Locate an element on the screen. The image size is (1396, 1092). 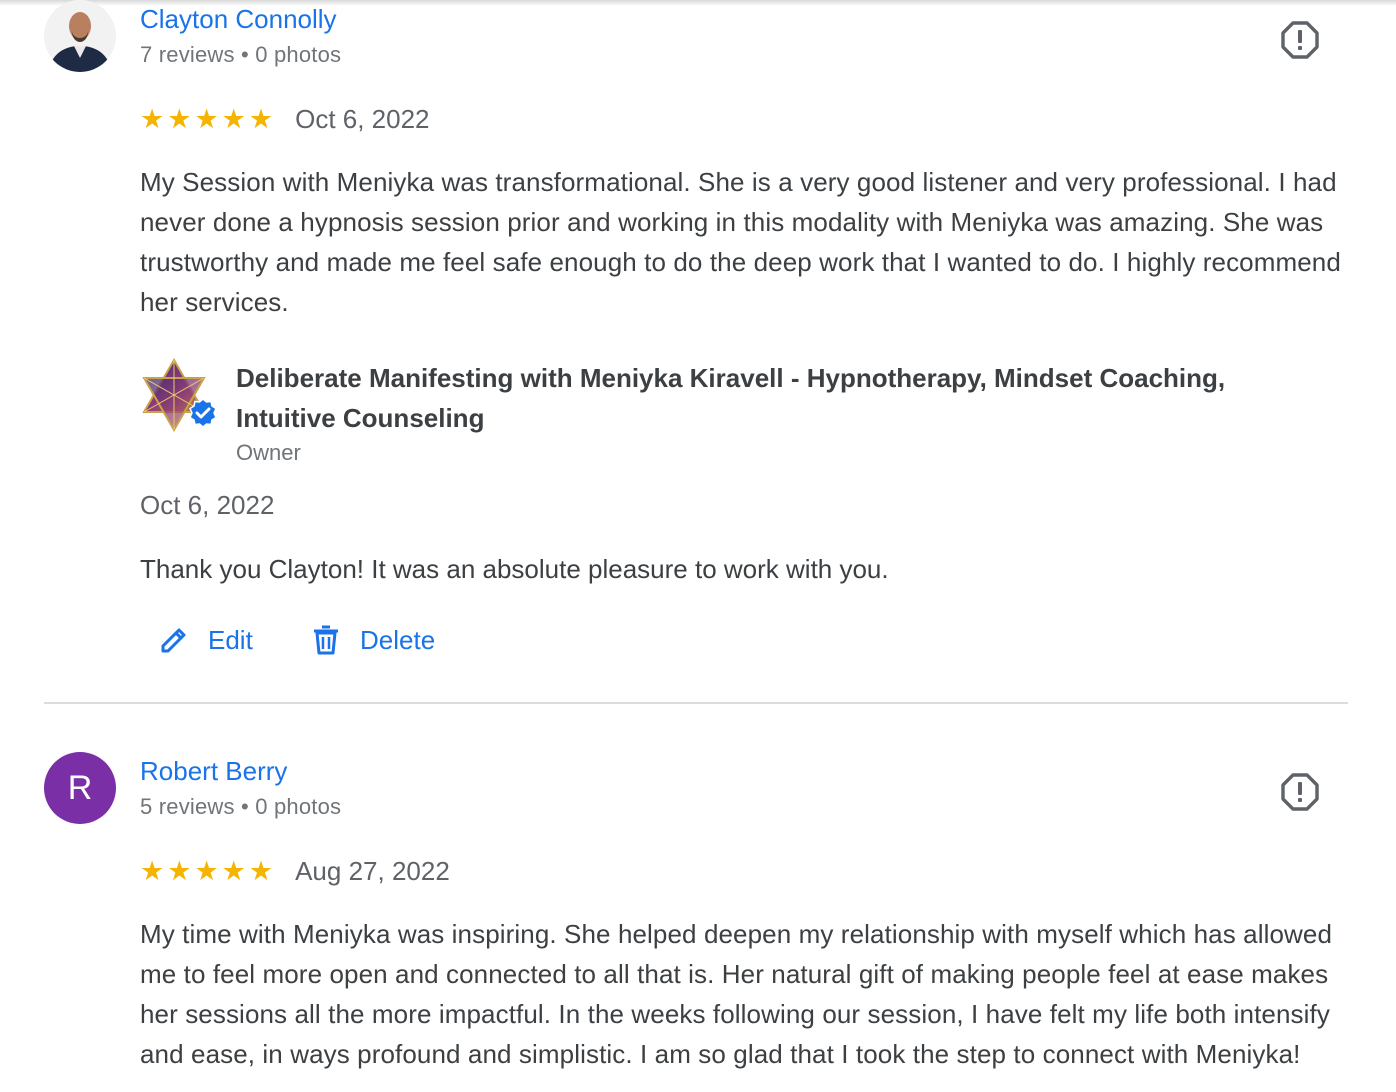
reviewer-name: Clayton Connolly is located at coordinates (238, 19).